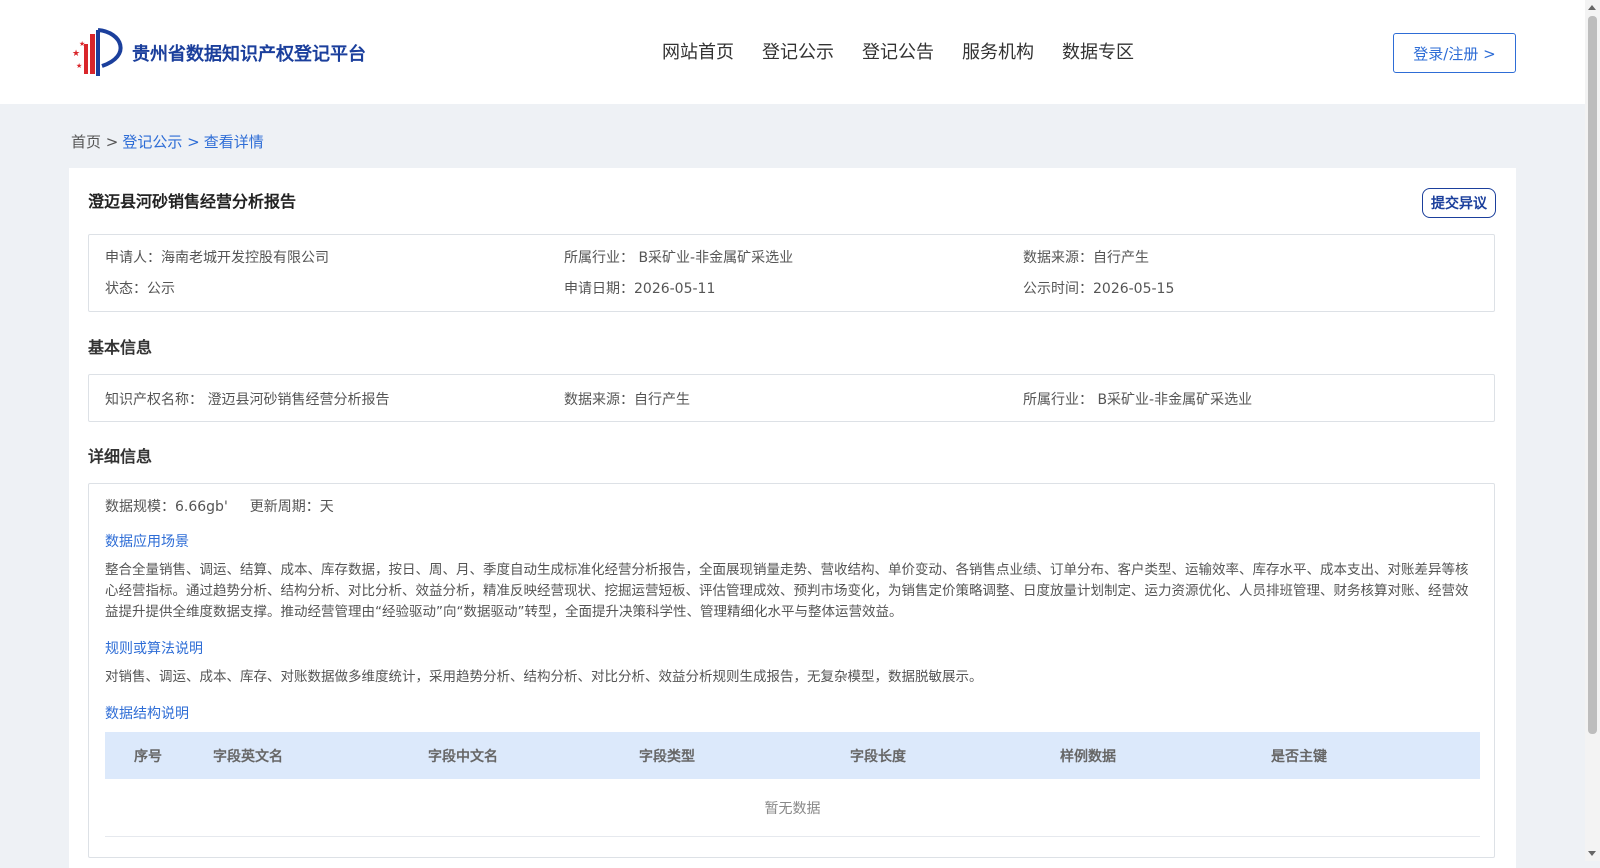  Describe the element at coordinates (1592, 853) in the screenshot. I see `scroll-down-icon` at that location.